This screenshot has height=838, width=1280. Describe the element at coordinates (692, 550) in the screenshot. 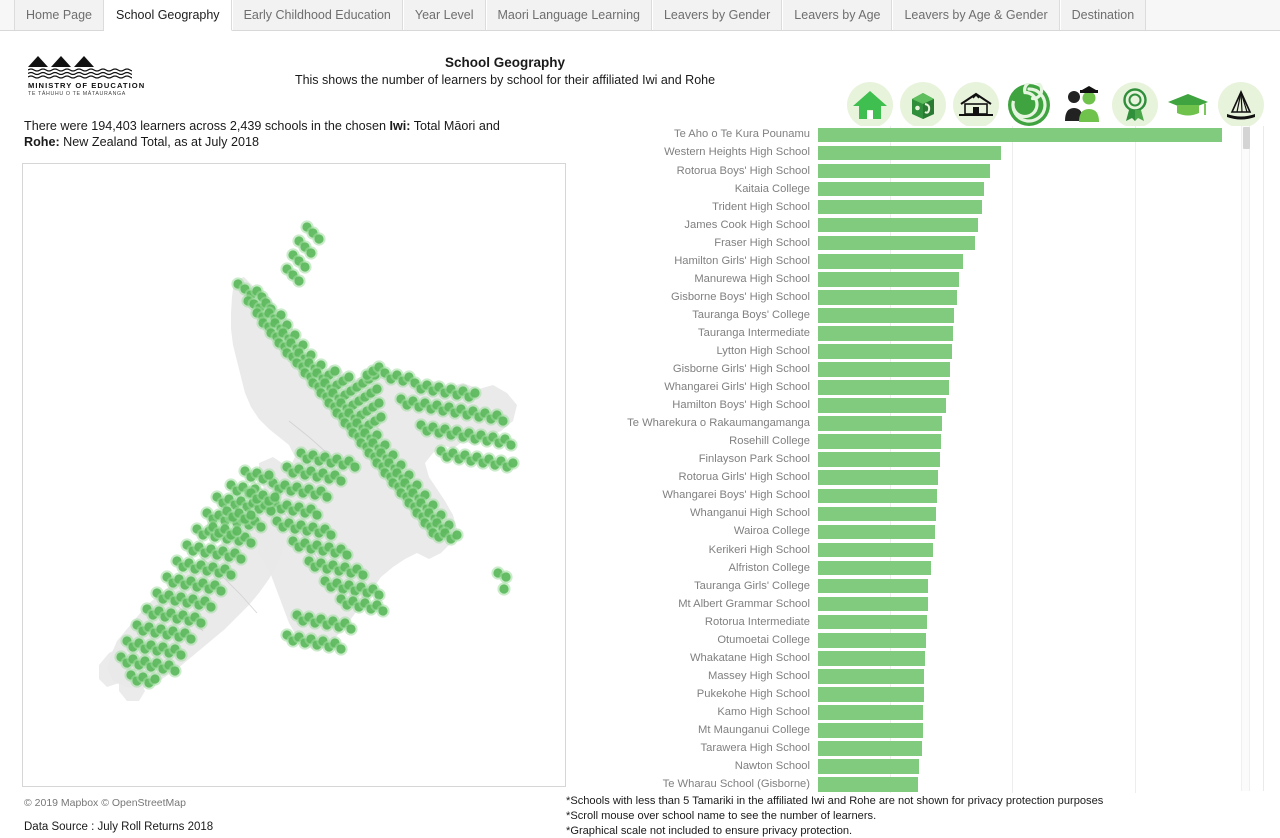

I see `bar-label: Kerikeri High School` at that location.